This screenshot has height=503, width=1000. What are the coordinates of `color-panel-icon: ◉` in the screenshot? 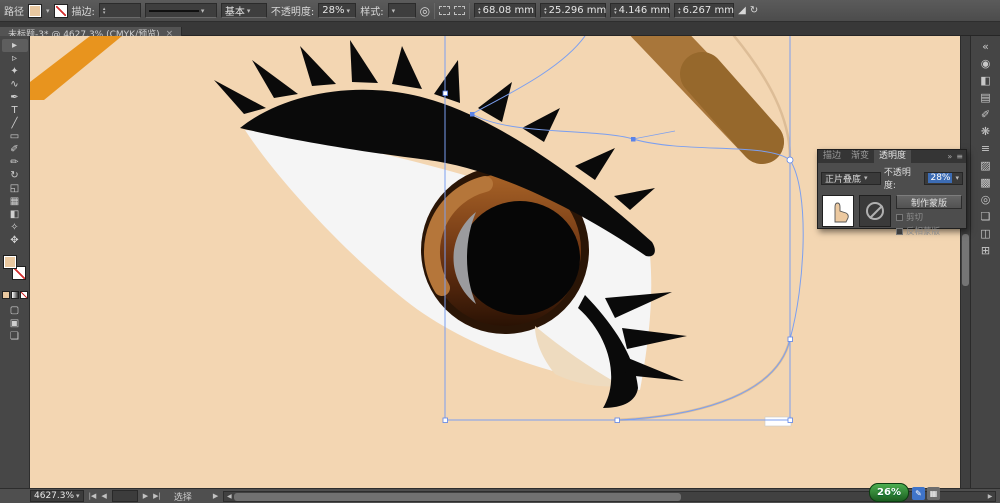 It's located at (986, 63).